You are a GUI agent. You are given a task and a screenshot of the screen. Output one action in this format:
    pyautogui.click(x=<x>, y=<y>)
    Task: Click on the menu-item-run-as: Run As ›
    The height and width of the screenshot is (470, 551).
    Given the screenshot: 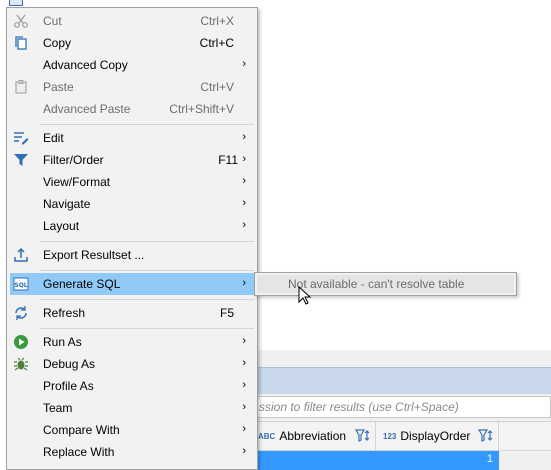 What is the action you would take?
    pyautogui.click(x=132, y=342)
    